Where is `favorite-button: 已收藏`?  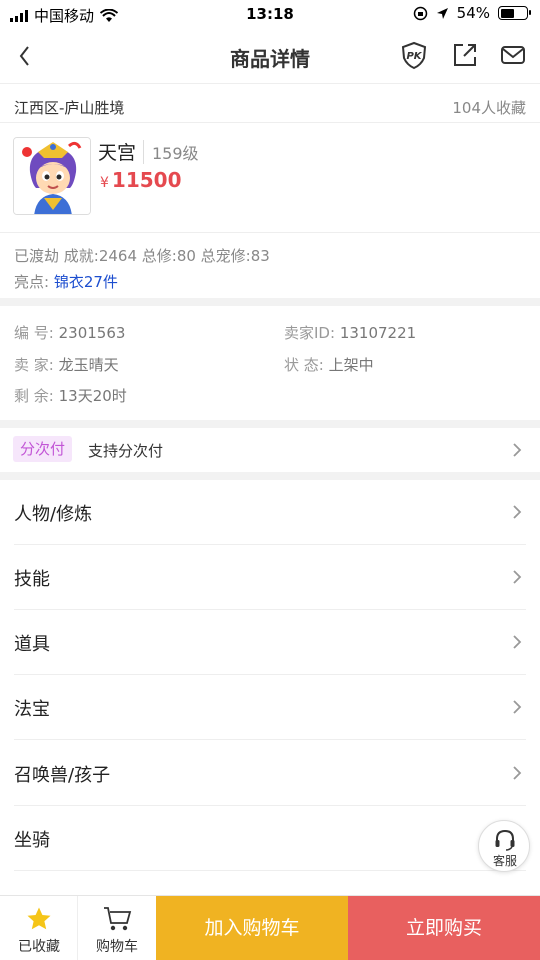
favorite-button: 已收藏 is located at coordinates (39, 928).